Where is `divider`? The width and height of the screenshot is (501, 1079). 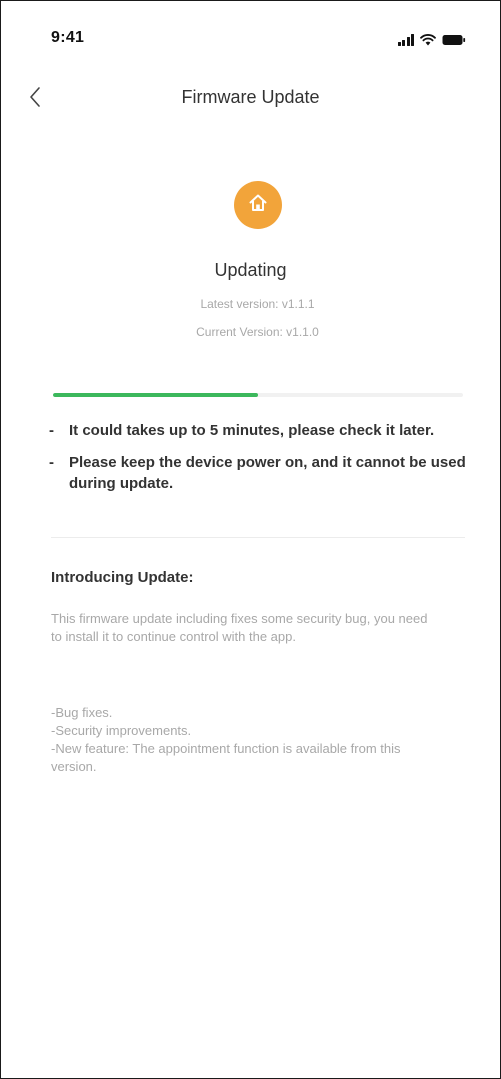 divider is located at coordinates (258, 537).